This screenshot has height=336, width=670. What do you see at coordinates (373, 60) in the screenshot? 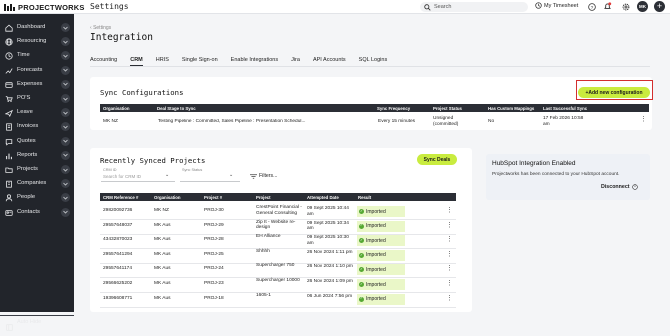
I see `tab-sql-logins: SQL Logins` at bounding box center [373, 60].